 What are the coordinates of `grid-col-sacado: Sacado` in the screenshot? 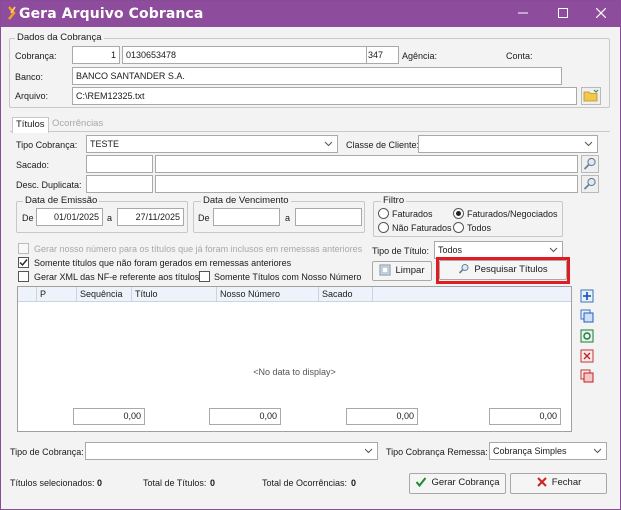 It's located at (346, 294).